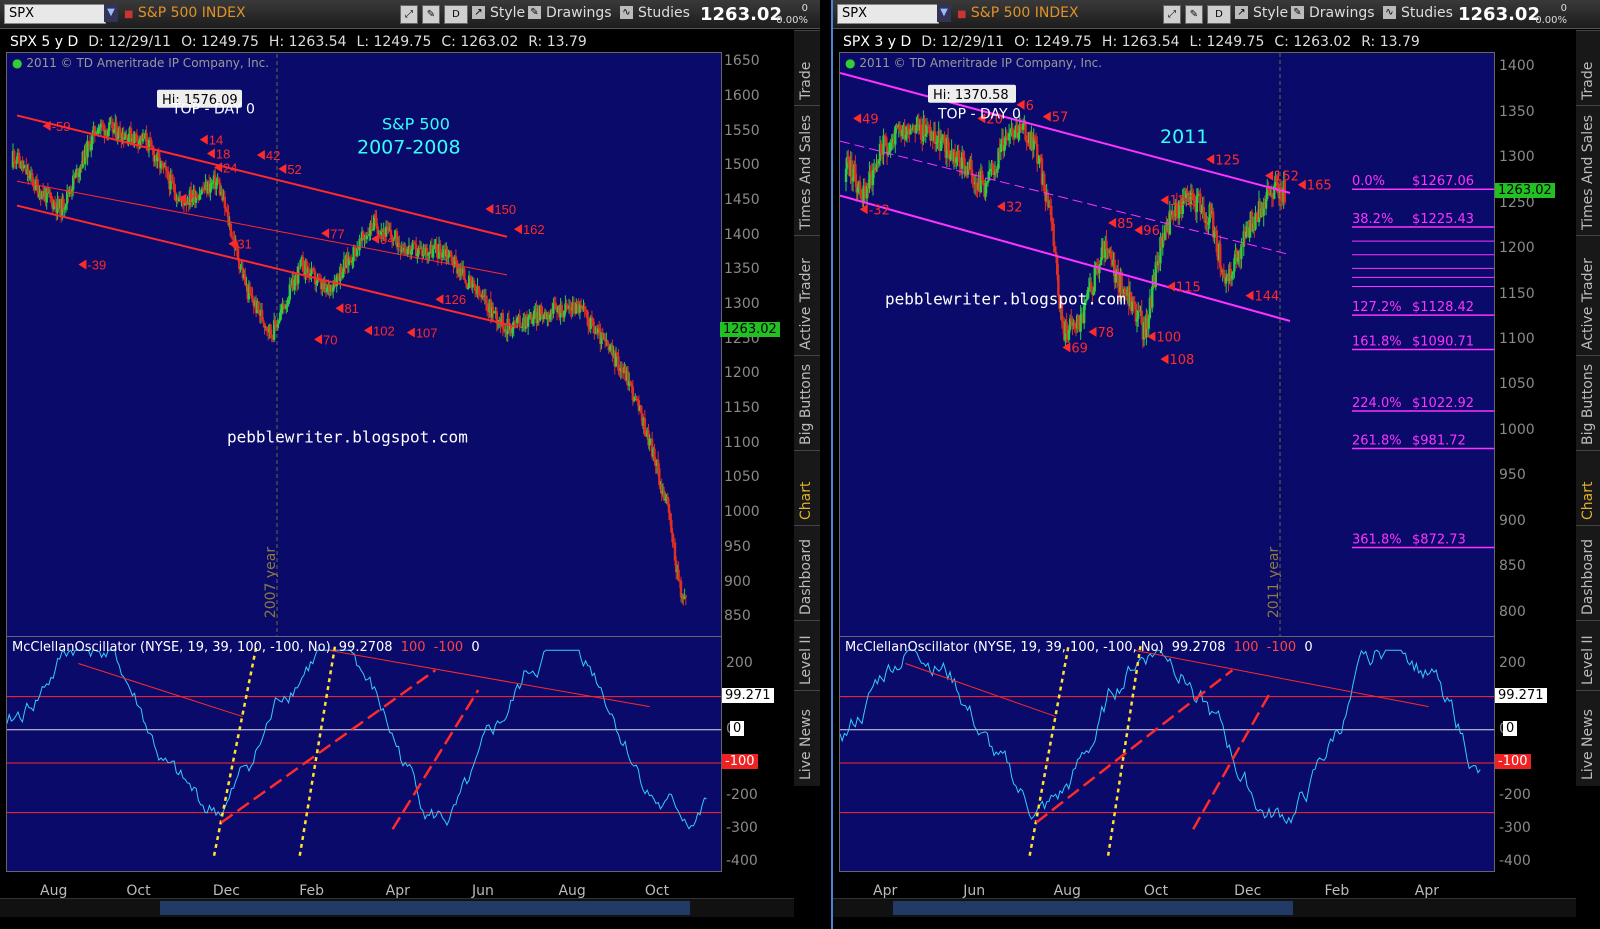 The height and width of the screenshot is (929, 1600). What do you see at coordinates (44, 42) in the screenshot?
I see `chart-name: SPX 5 y D` at bounding box center [44, 42].